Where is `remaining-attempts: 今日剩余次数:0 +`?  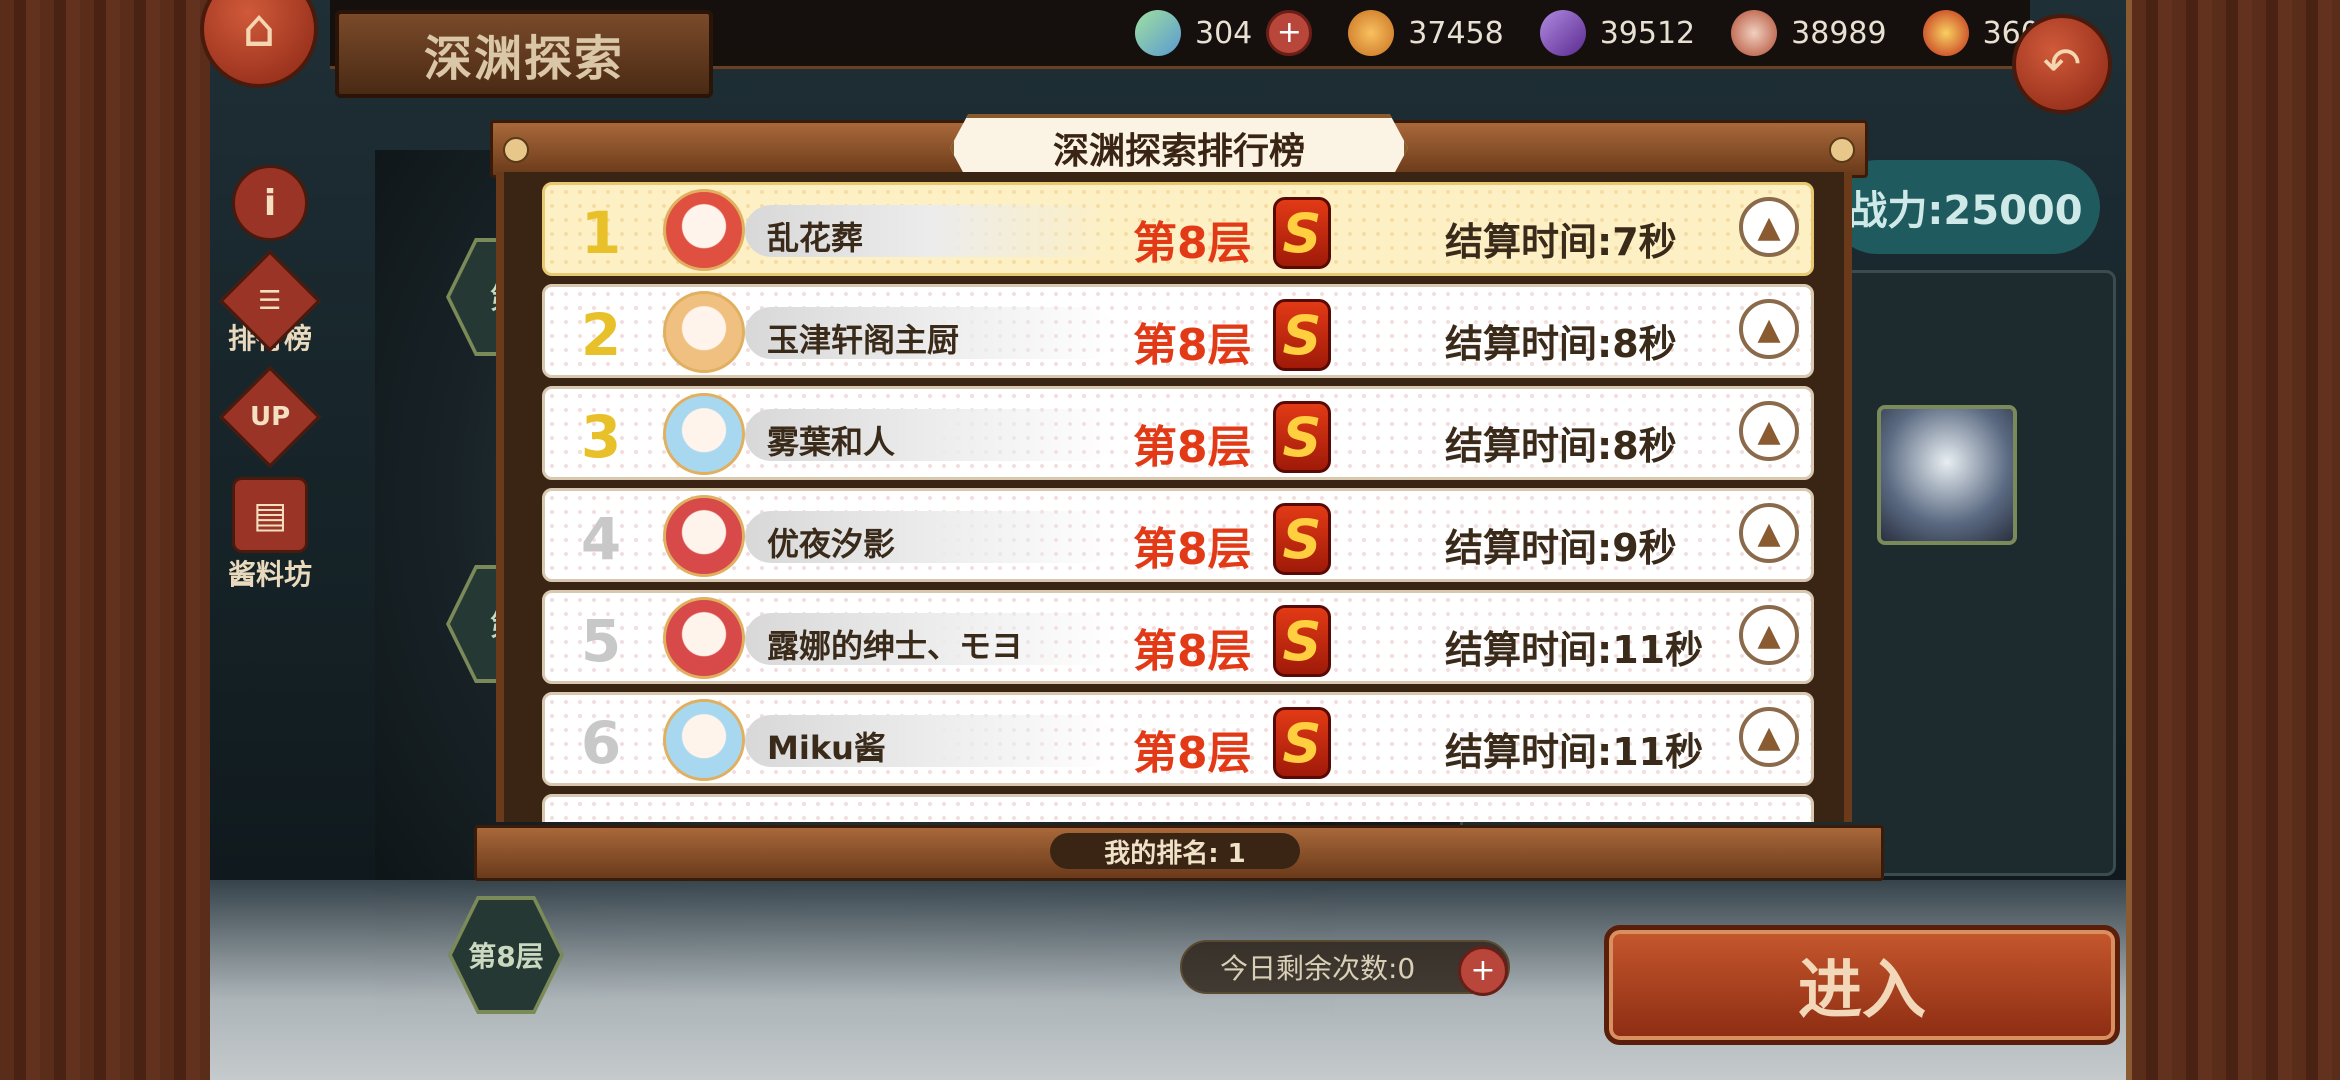
remaining-attempts: 今日剩余次数:0 + is located at coordinates (1345, 968).